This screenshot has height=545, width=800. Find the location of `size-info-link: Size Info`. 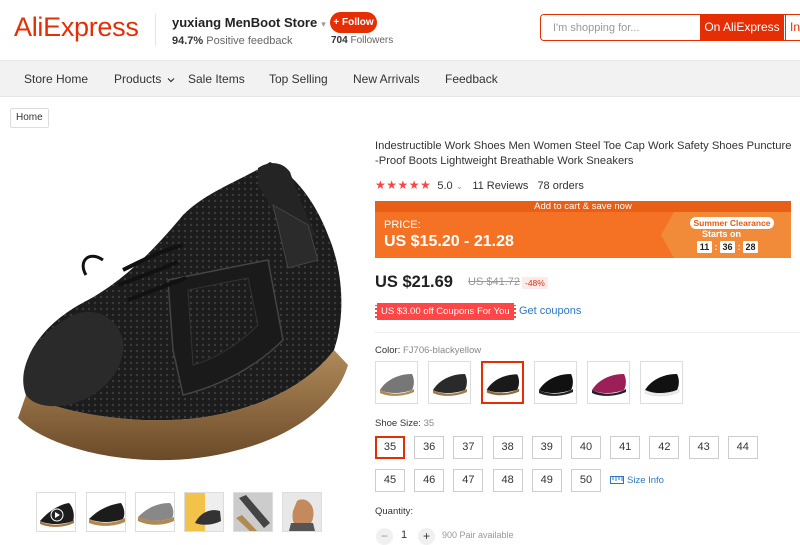

size-info-link: Size Info is located at coordinates (637, 480).